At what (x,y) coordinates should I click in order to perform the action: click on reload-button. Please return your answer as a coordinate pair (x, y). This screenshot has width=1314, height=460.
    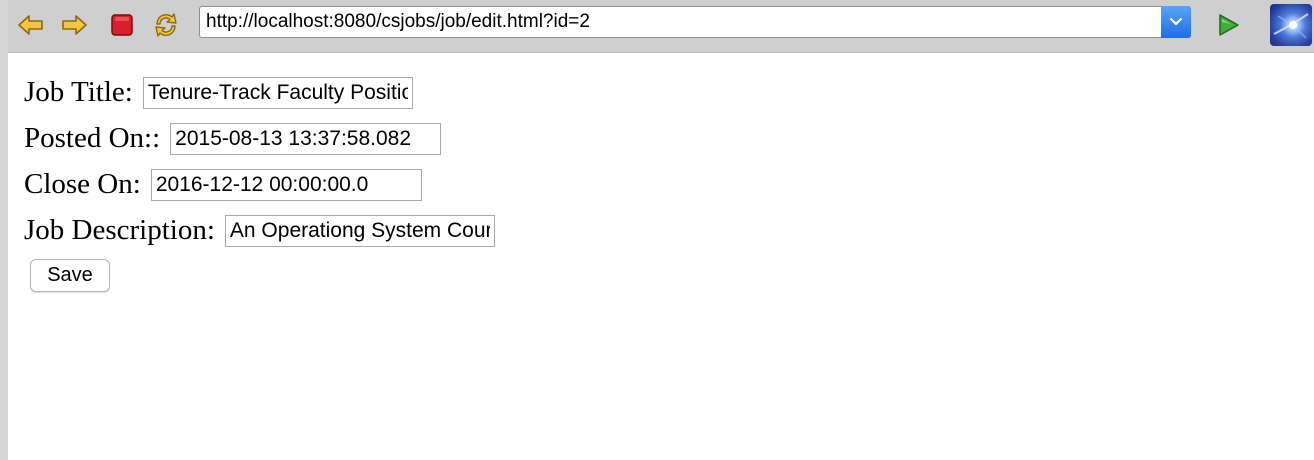
    Looking at the image, I should click on (166, 25).